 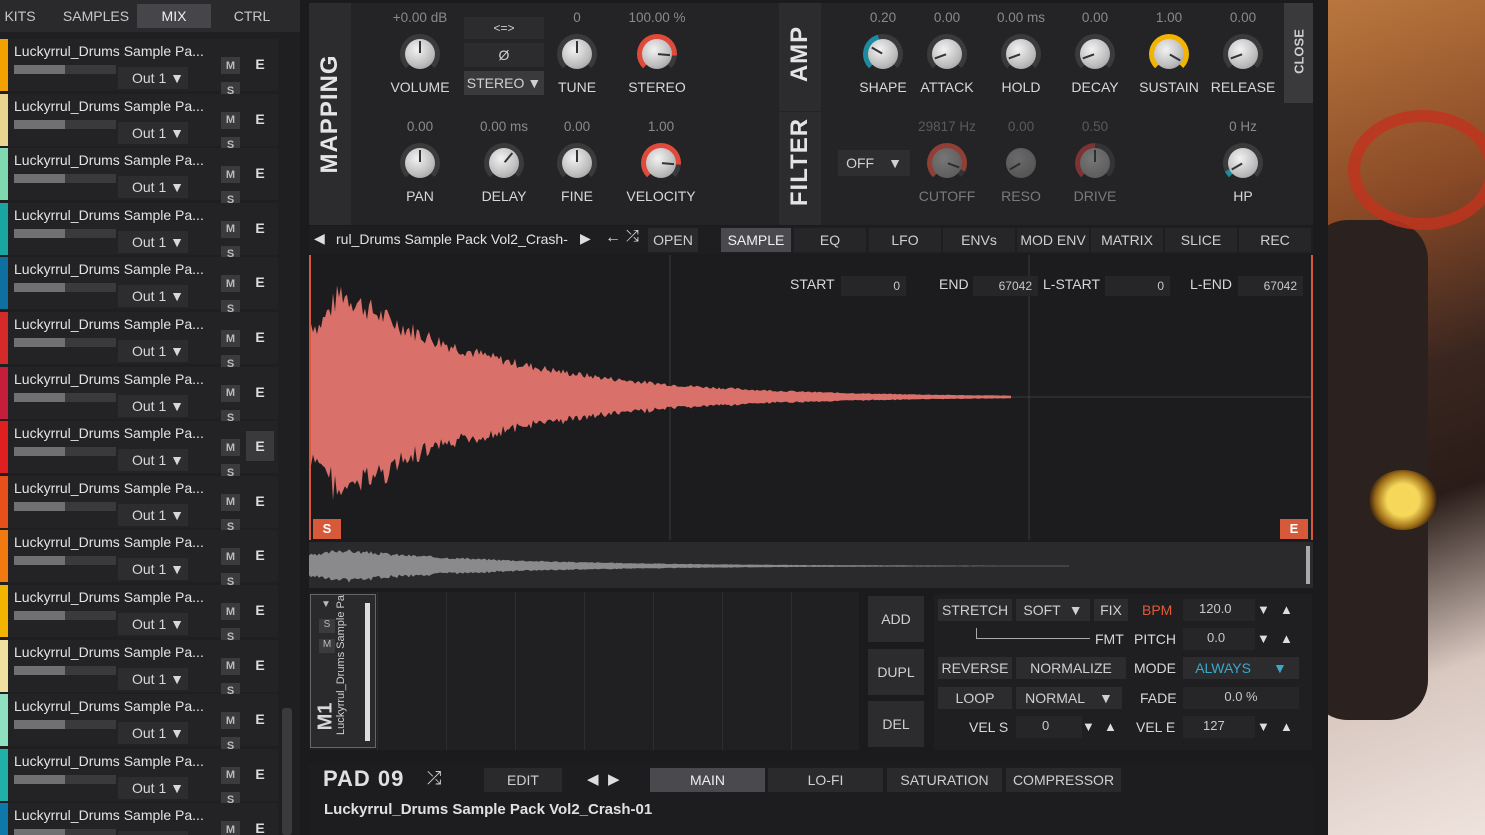 What do you see at coordinates (252, 16) in the screenshot?
I see `tab-ctrl: CTRL` at bounding box center [252, 16].